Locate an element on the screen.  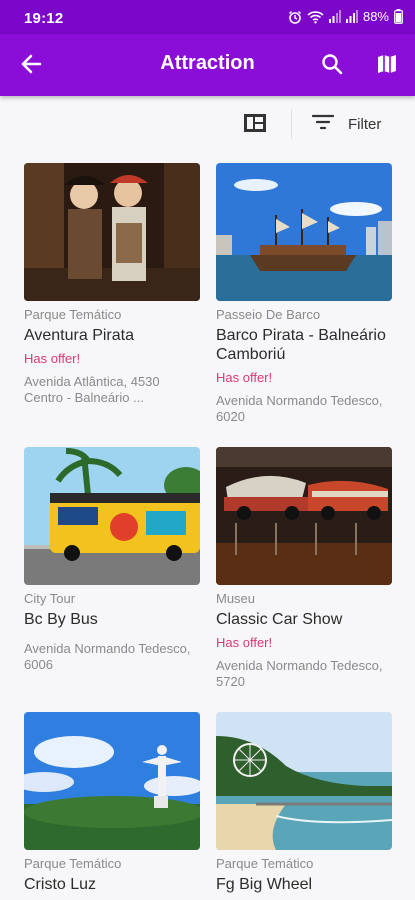
attraction-address: Avenida Normando Tedesco, 5720 is located at coordinates (299, 673).